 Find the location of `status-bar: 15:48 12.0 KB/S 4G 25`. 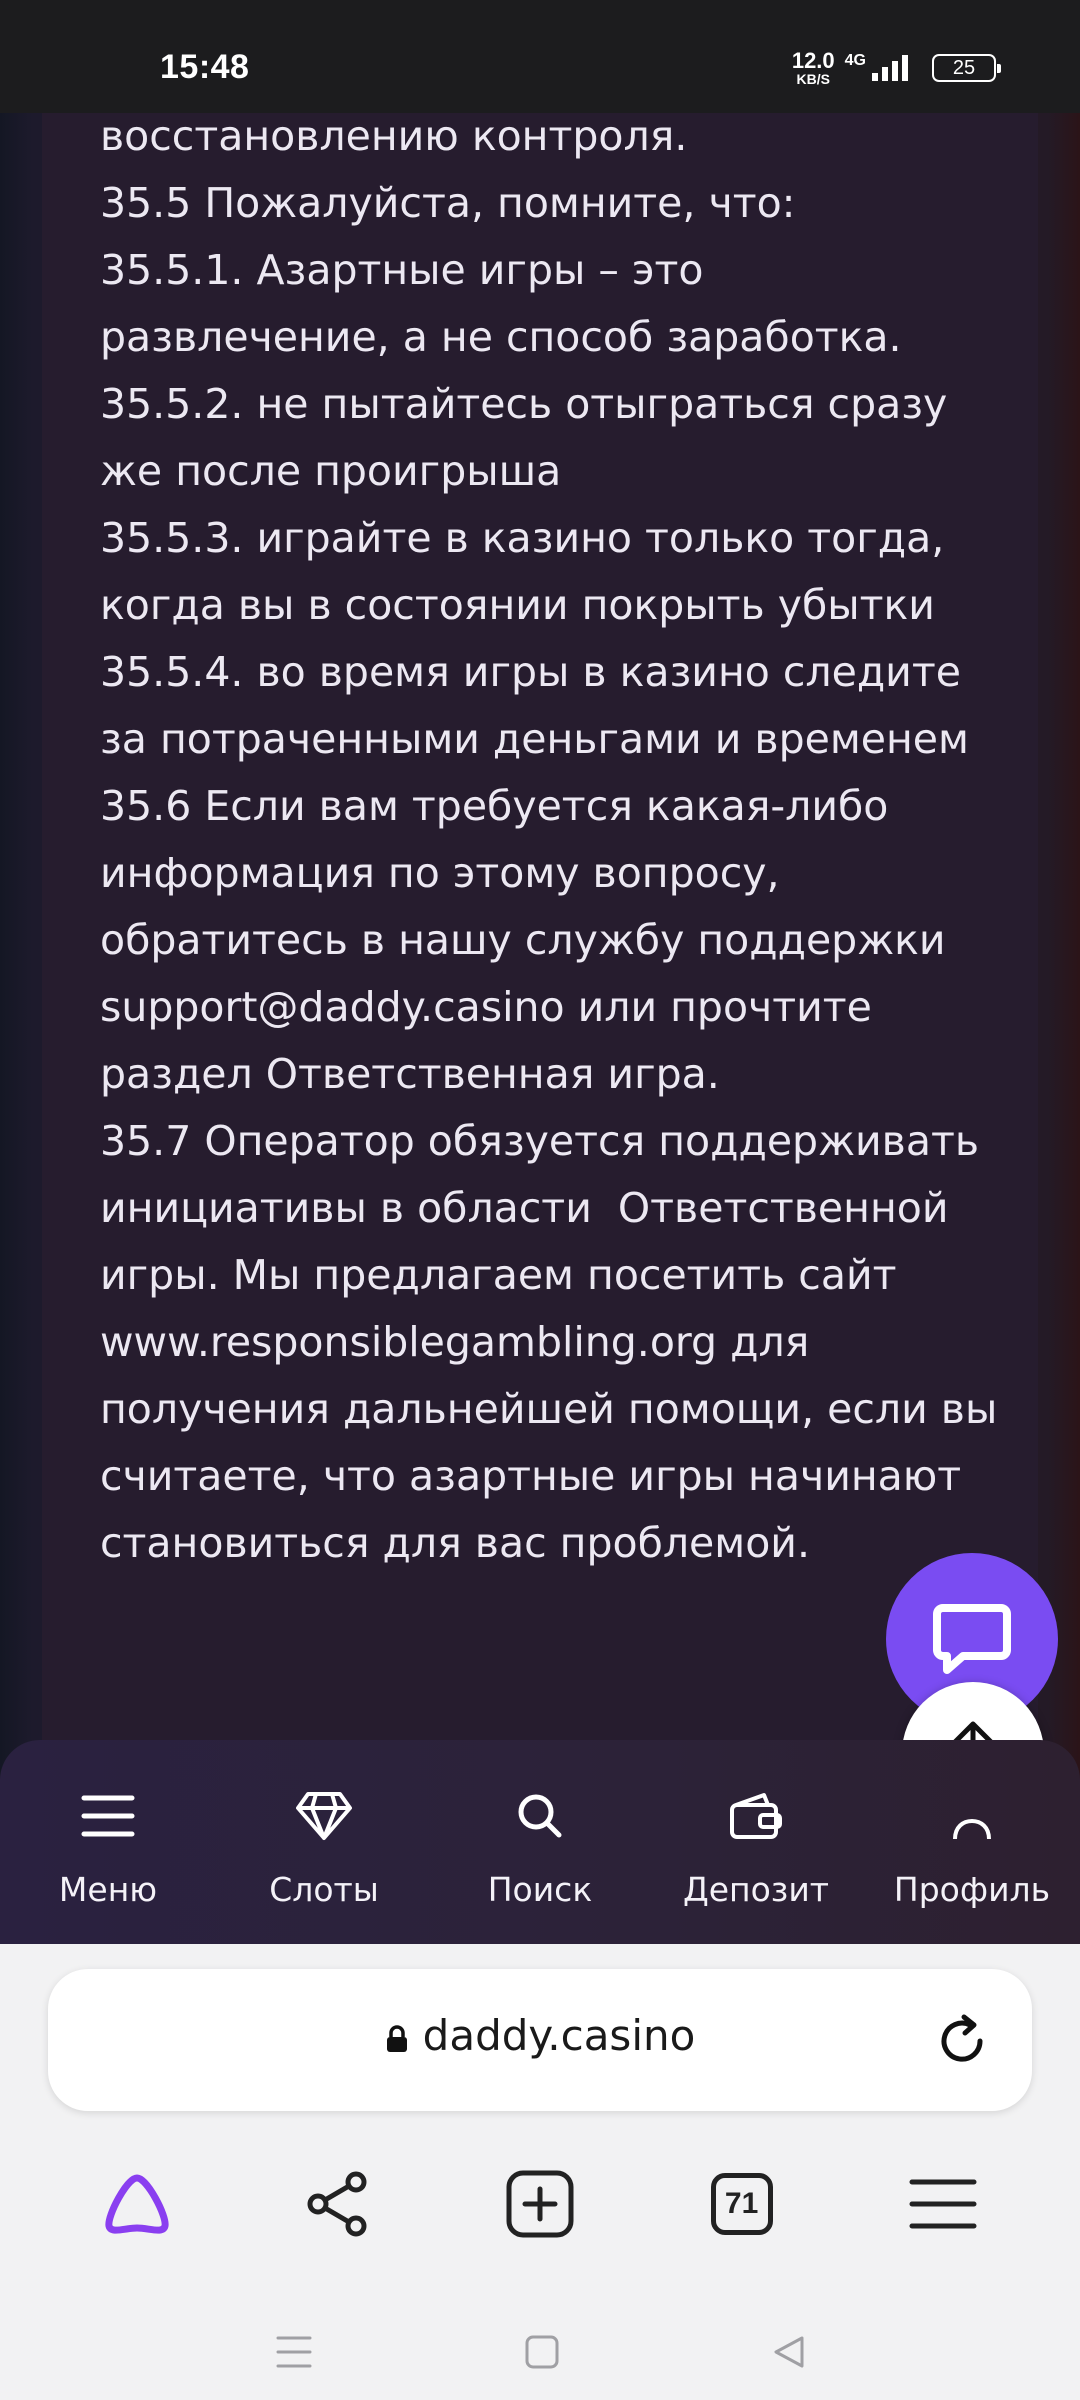

status-bar: 15:48 12.0 KB/S 4G 25 is located at coordinates (540, 56).